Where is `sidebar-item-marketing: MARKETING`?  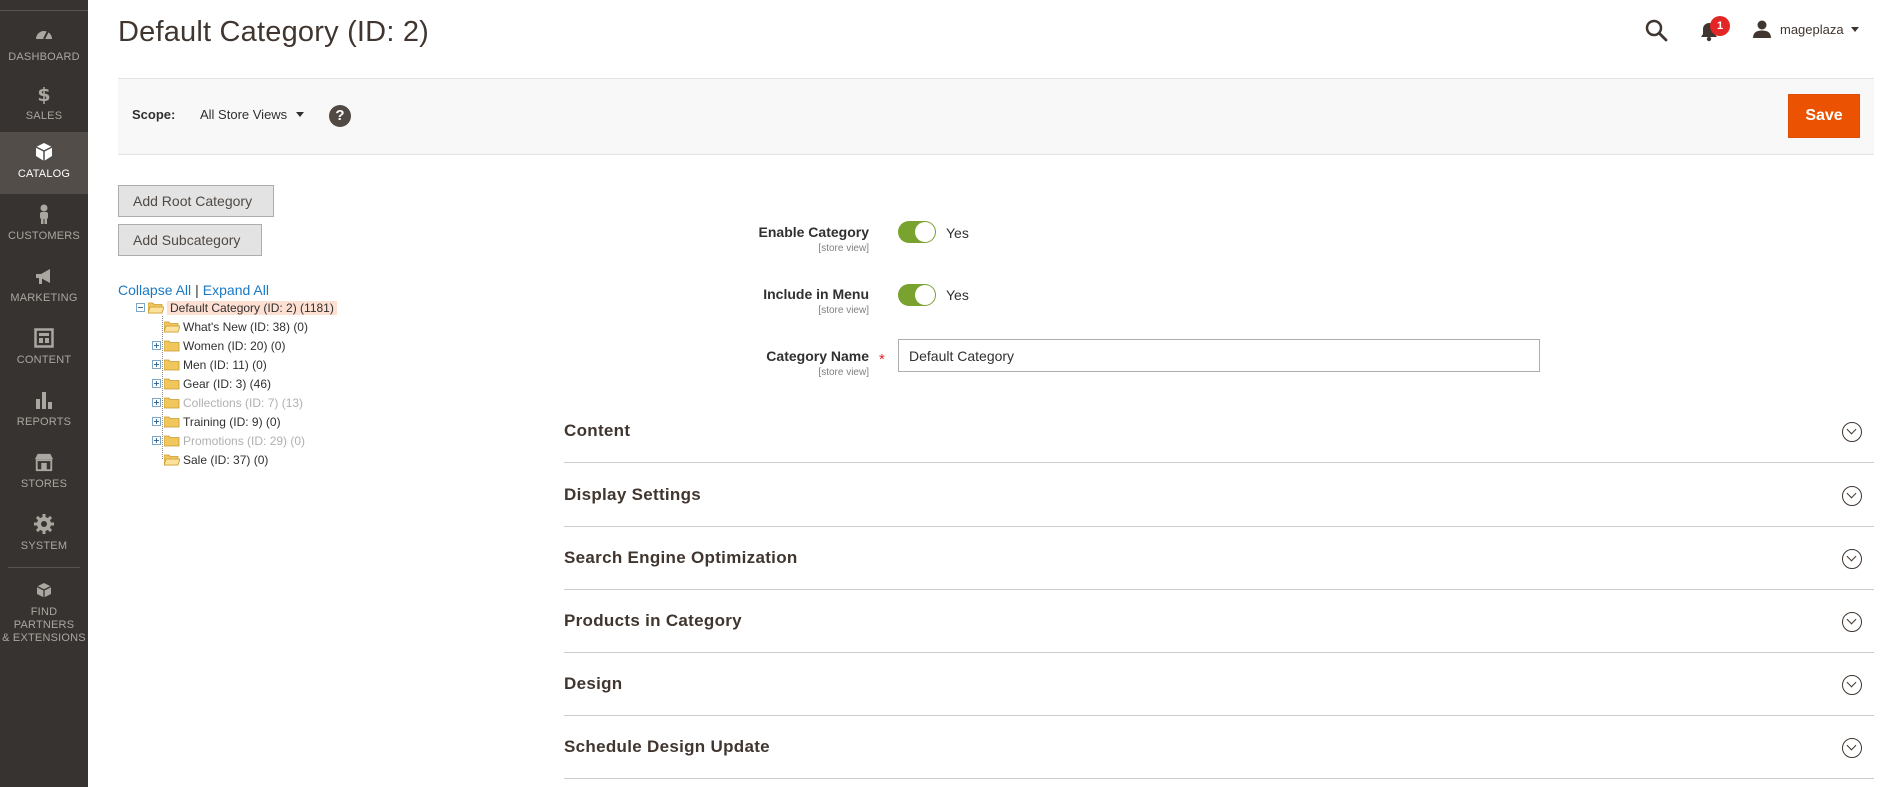 sidebar-item-marketing: MARKETING is located at coordinates (44, 287).